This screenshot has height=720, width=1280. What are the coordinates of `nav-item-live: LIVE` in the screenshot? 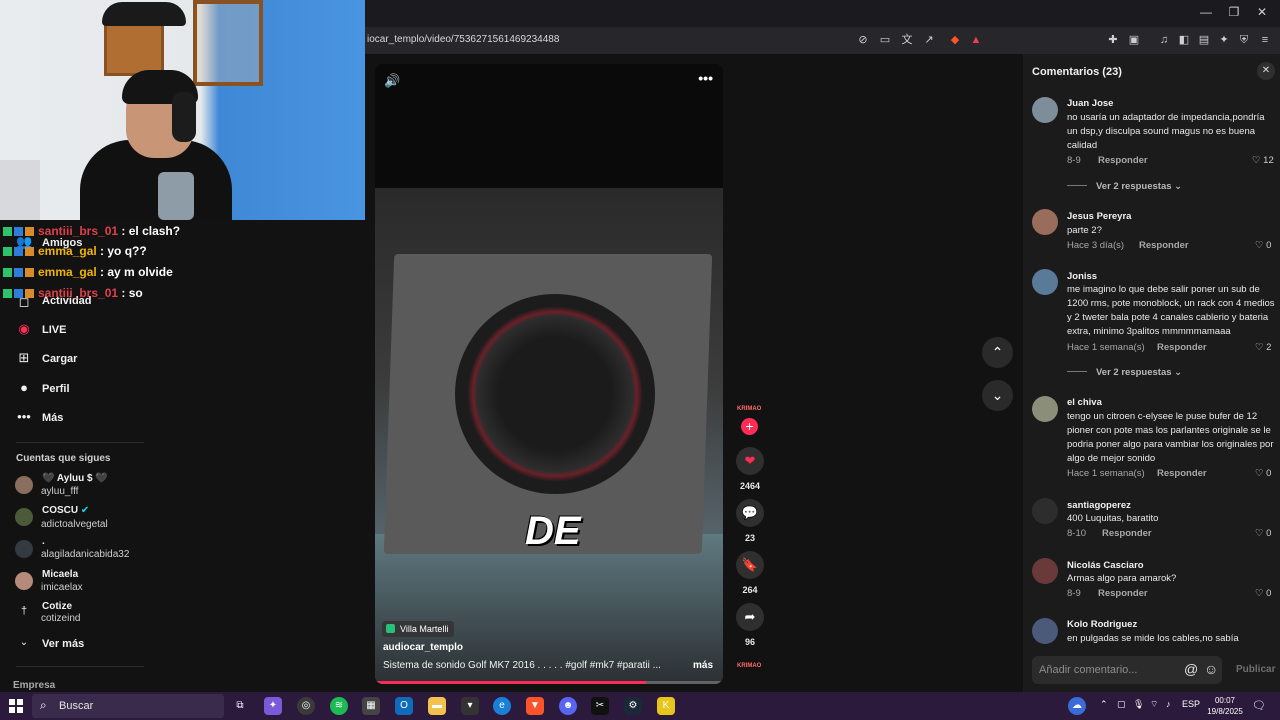 It's located at (54, 330).